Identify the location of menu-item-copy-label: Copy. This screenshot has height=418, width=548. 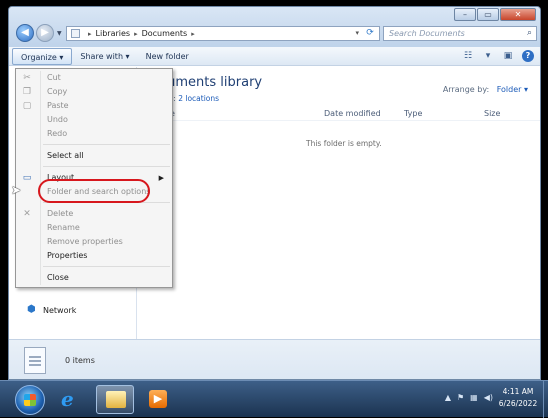
(57, 91).